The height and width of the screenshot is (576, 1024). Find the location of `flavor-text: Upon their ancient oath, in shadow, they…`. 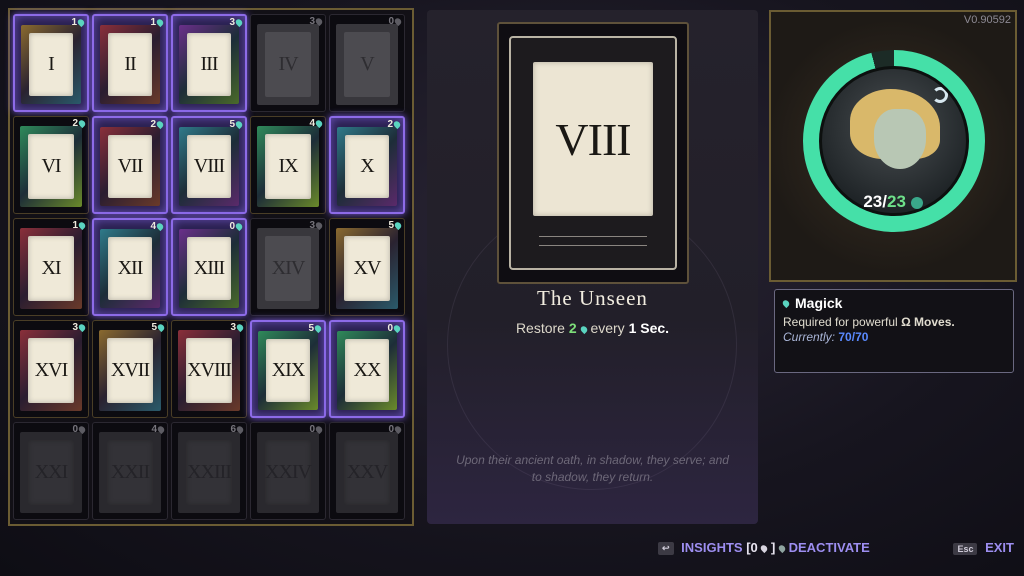

flavor-text: Upon their ancient oath, in shadow, they… is located at coordinates (592, 469).